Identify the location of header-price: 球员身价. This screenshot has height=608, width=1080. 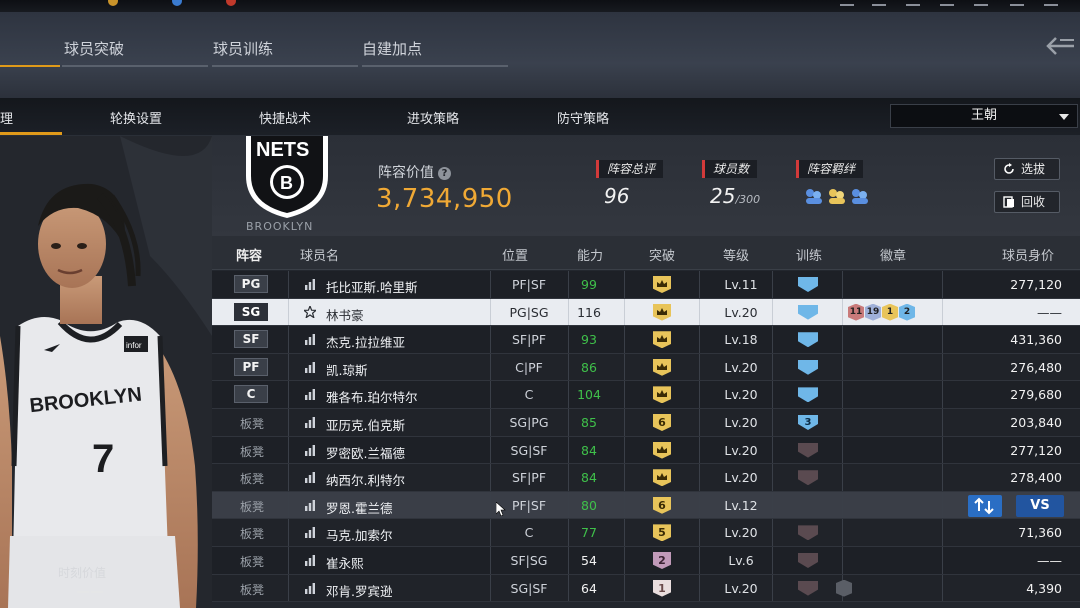
(1028, 254).